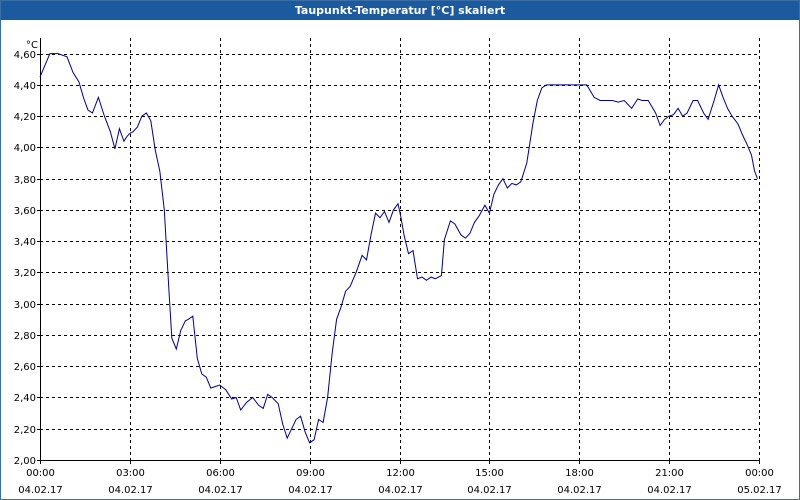 This screenshot has height=500, width=800. I want to click on y-tick-label: 3,40, so click(25, 242).